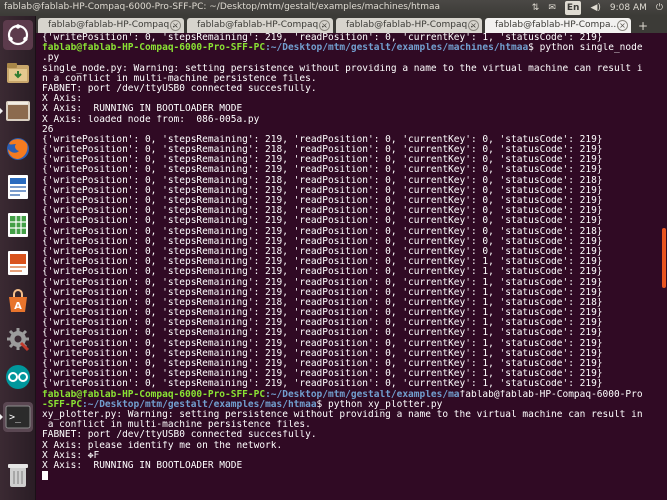 The height and width of the screenshot is (500, 667). What do you see at coordinates (18, 301) in the screenshot?
I see `software-center-icon: A` at bounding box center [18, 301].